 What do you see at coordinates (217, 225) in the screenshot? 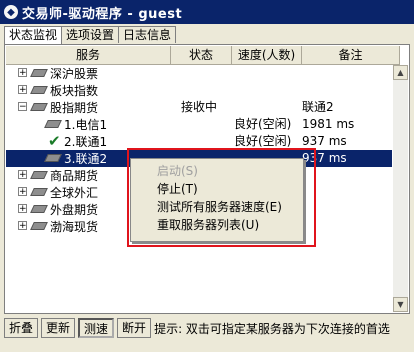
I see `menu-item-refetch-servers: 重取服务器列表(U)` at bounding box center [217, 225].